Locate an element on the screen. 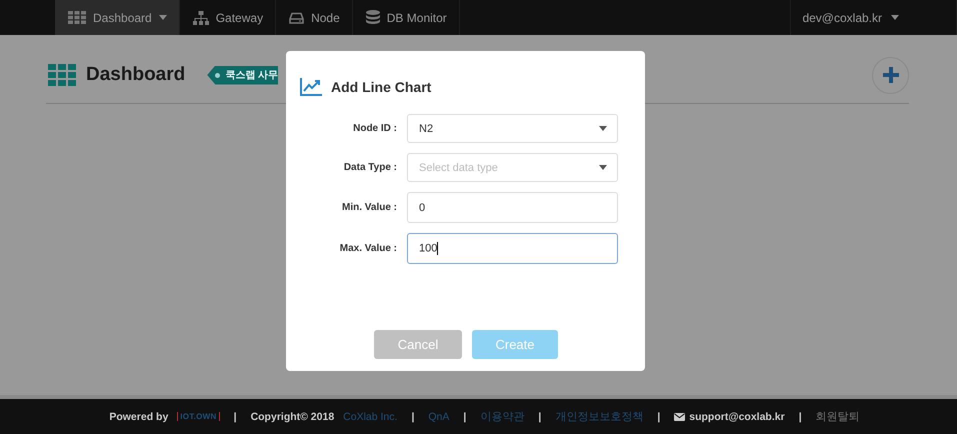 This screenshot has height=434, width=957. add-button is located at coordinates (890, 75).